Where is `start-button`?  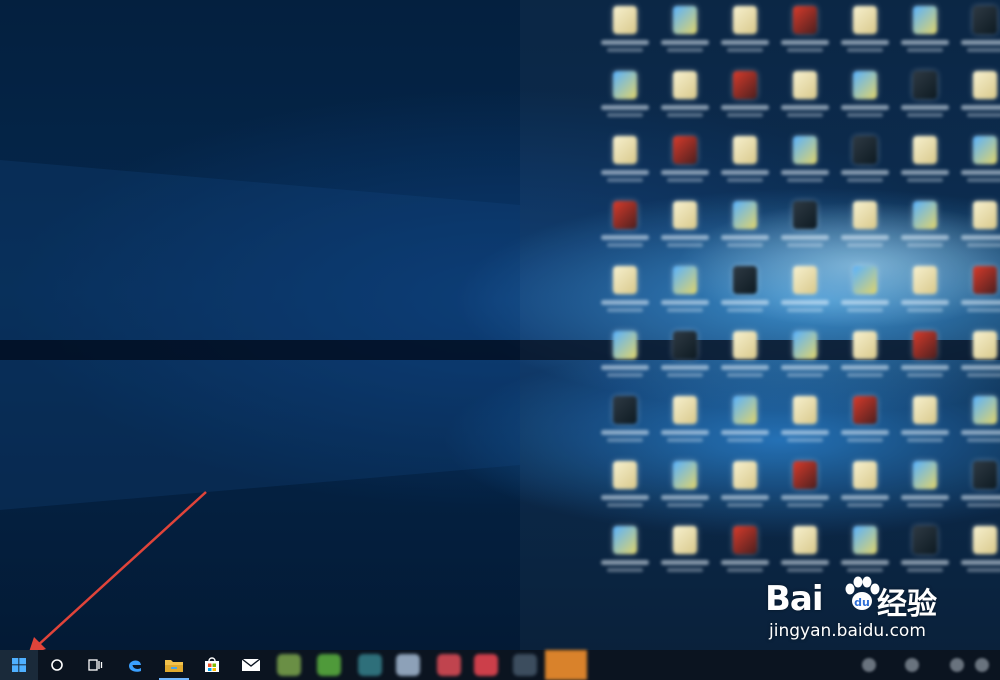 start-button is located at coordinates (19, 665).